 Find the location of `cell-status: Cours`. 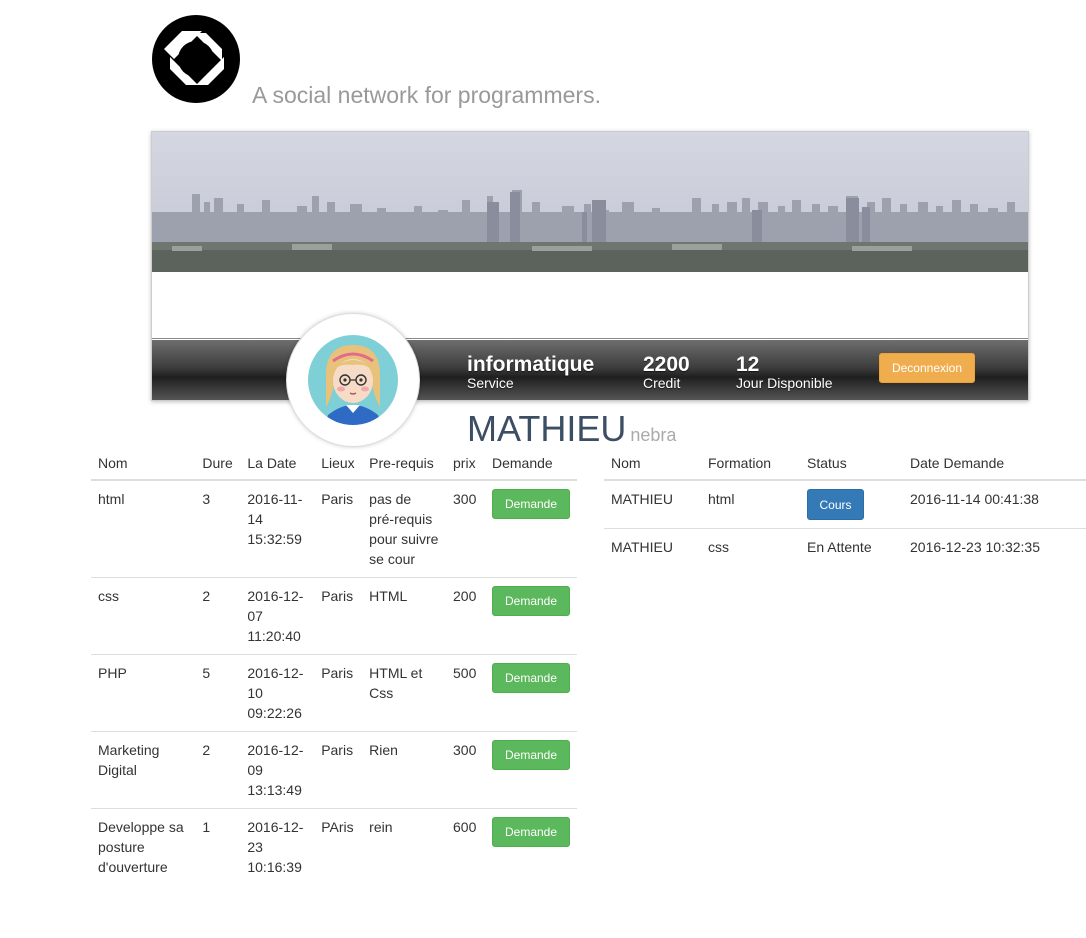

cell-status: Cours is located at coordinates (851, 504).